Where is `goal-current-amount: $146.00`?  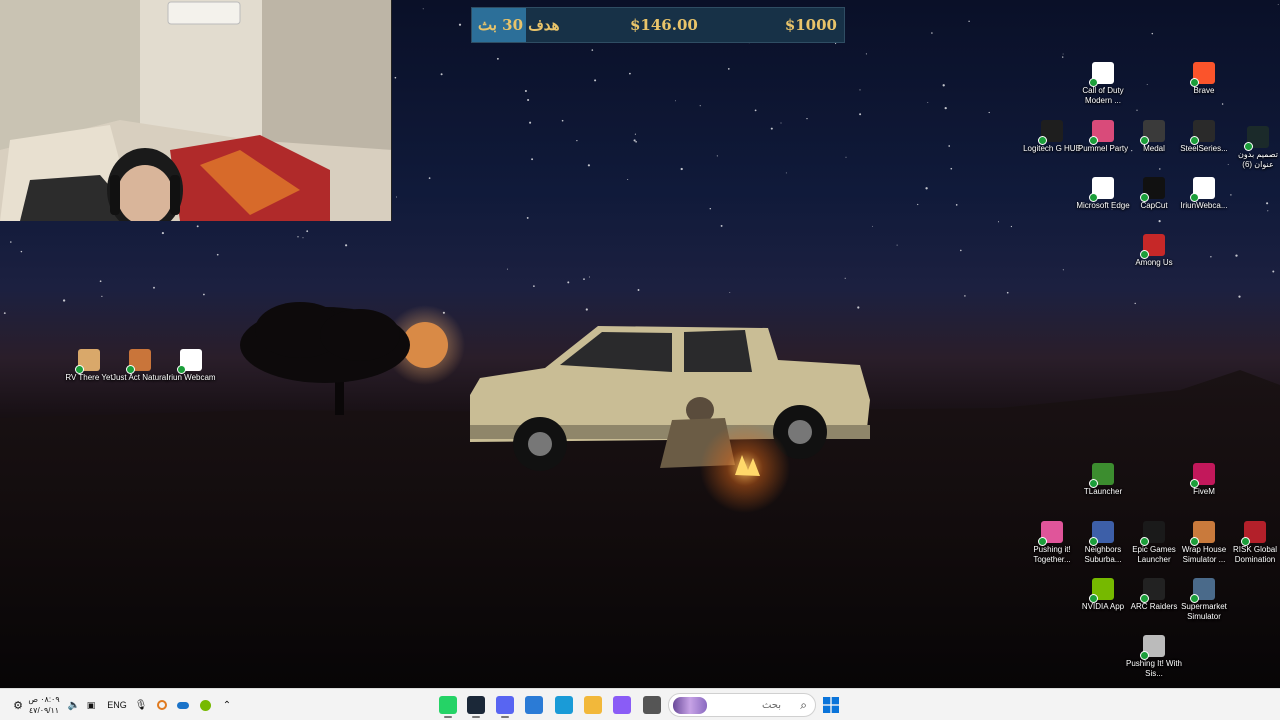 goal-current-amount: $146.00 is located at coordinates (664, 25).